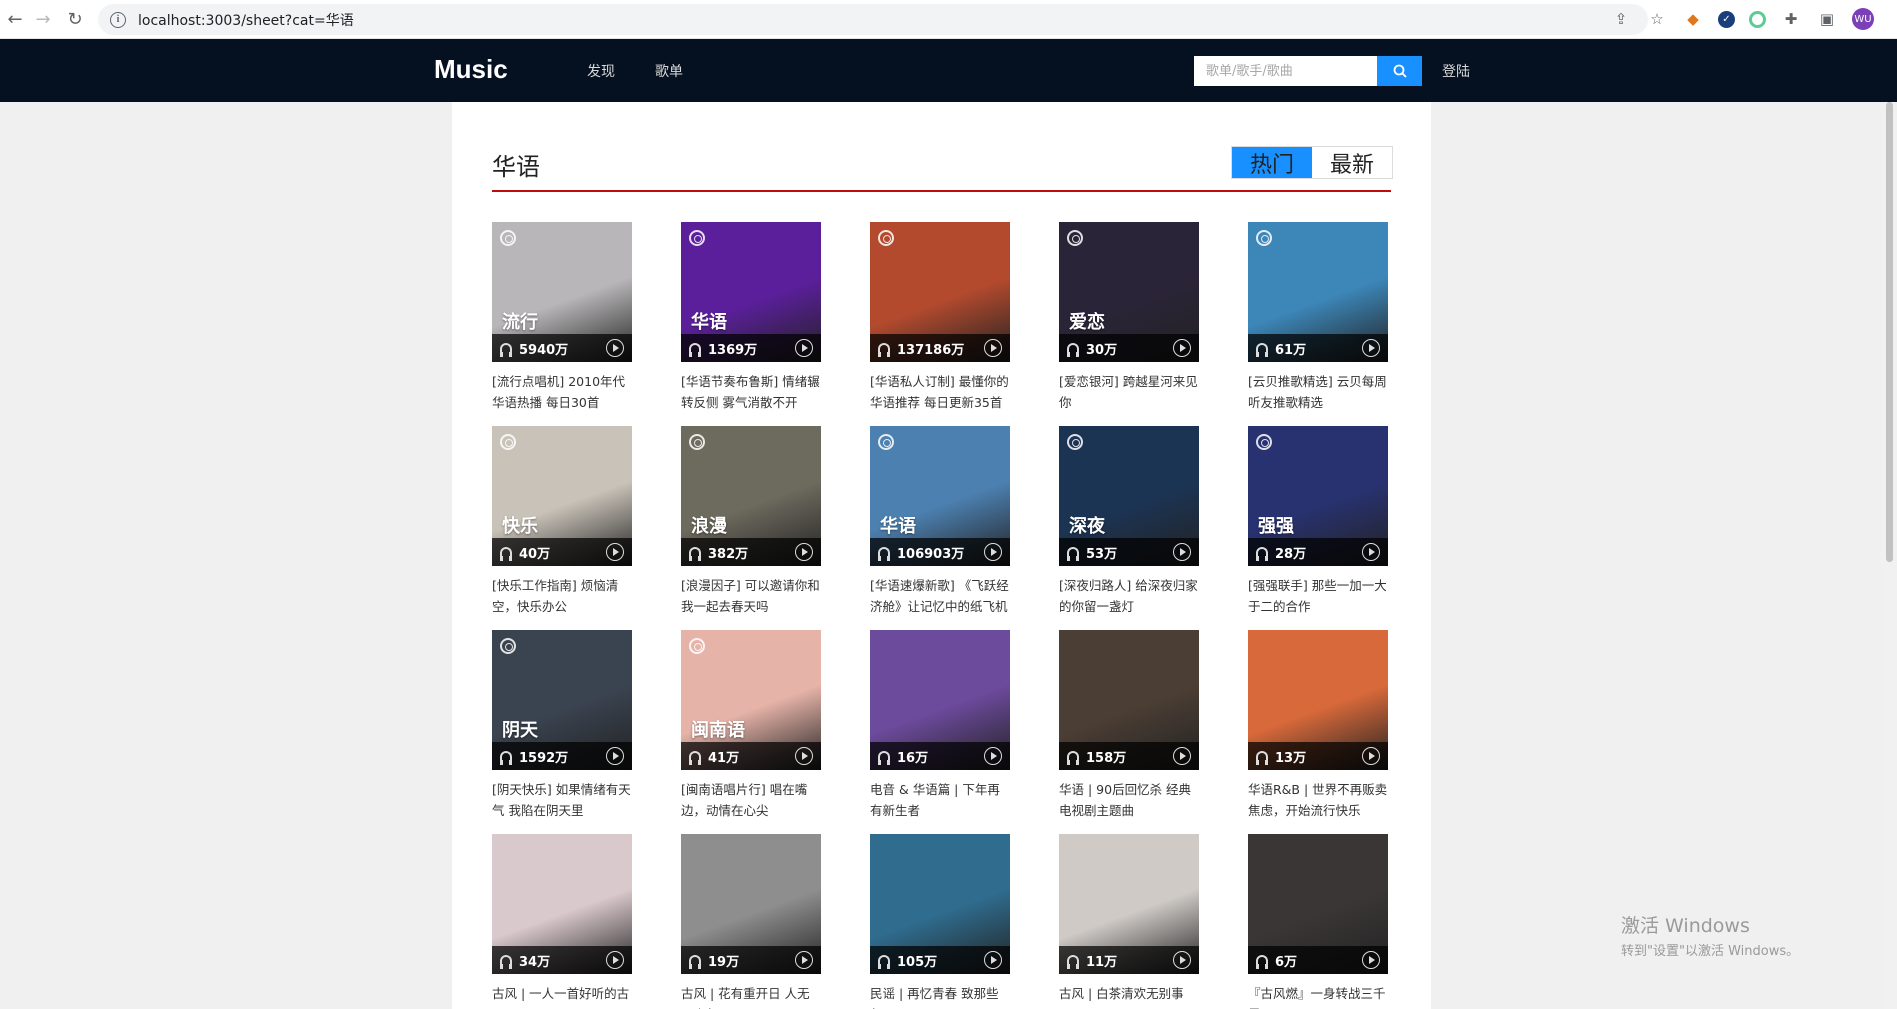  What do you see at coordinates (1863, 19) in the screenshot?
I see `profile-avatar: WU` at bounding box center [1863, 19].